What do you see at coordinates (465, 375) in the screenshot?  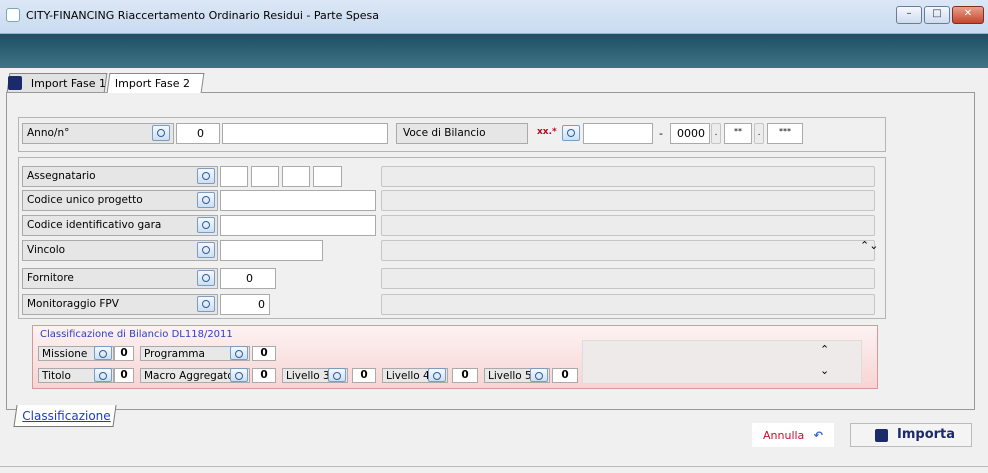 I see `livello4-value: 0` at bounding box center [465, 375].